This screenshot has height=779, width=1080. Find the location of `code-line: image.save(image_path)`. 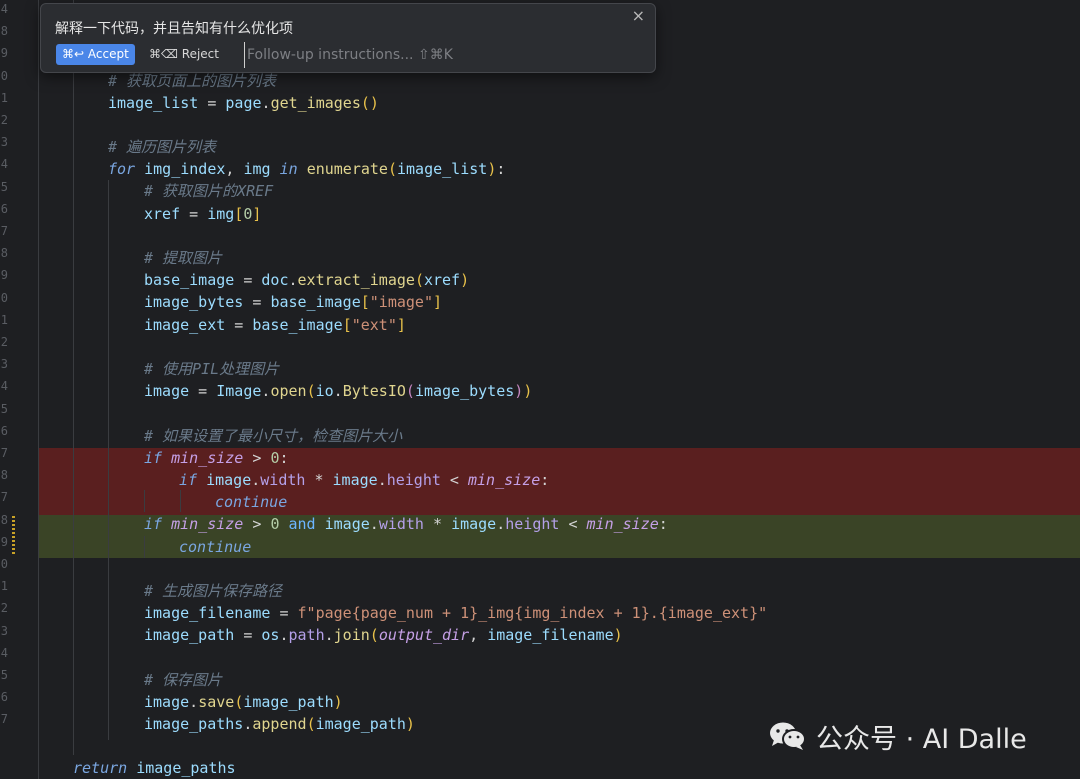

code-line: image.save(image_path) is located at coordinates (243, 702).